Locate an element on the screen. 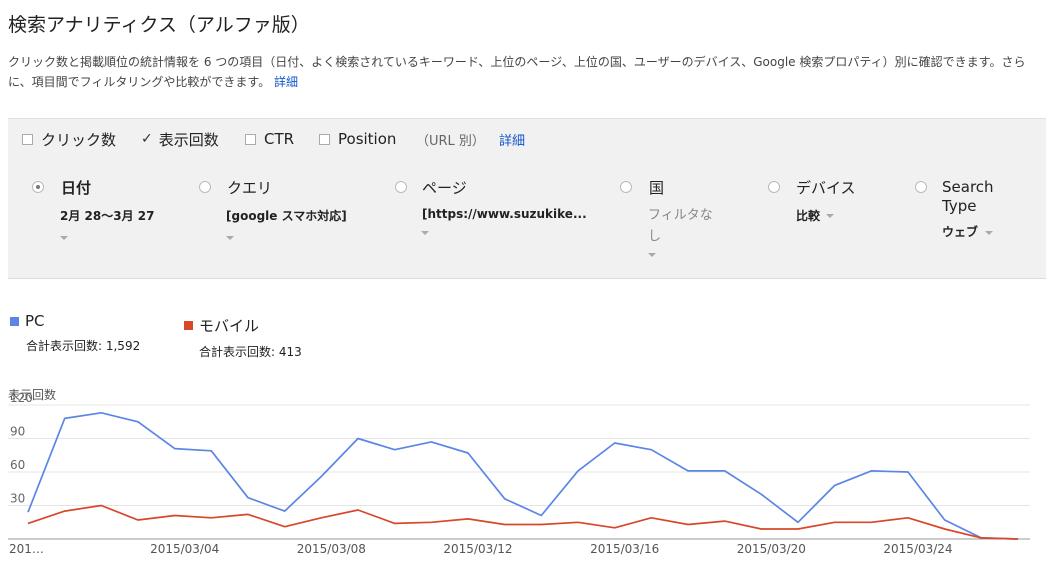 Image resolution: width=1048 pixels, height=577 pixels. x-tick-label: 2015/03/04 is located at coordinates (184, 549).